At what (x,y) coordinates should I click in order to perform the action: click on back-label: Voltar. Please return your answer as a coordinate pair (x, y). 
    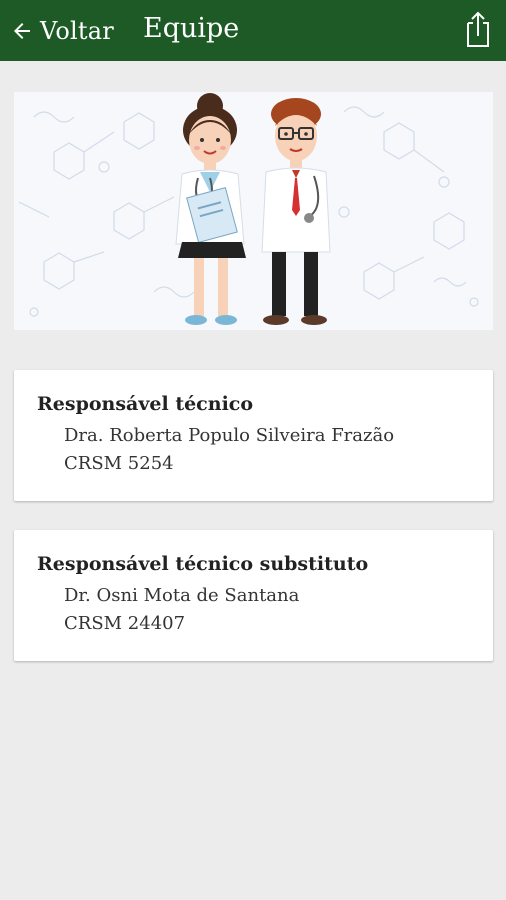
    Looking at the image, I should click on (77, 30).